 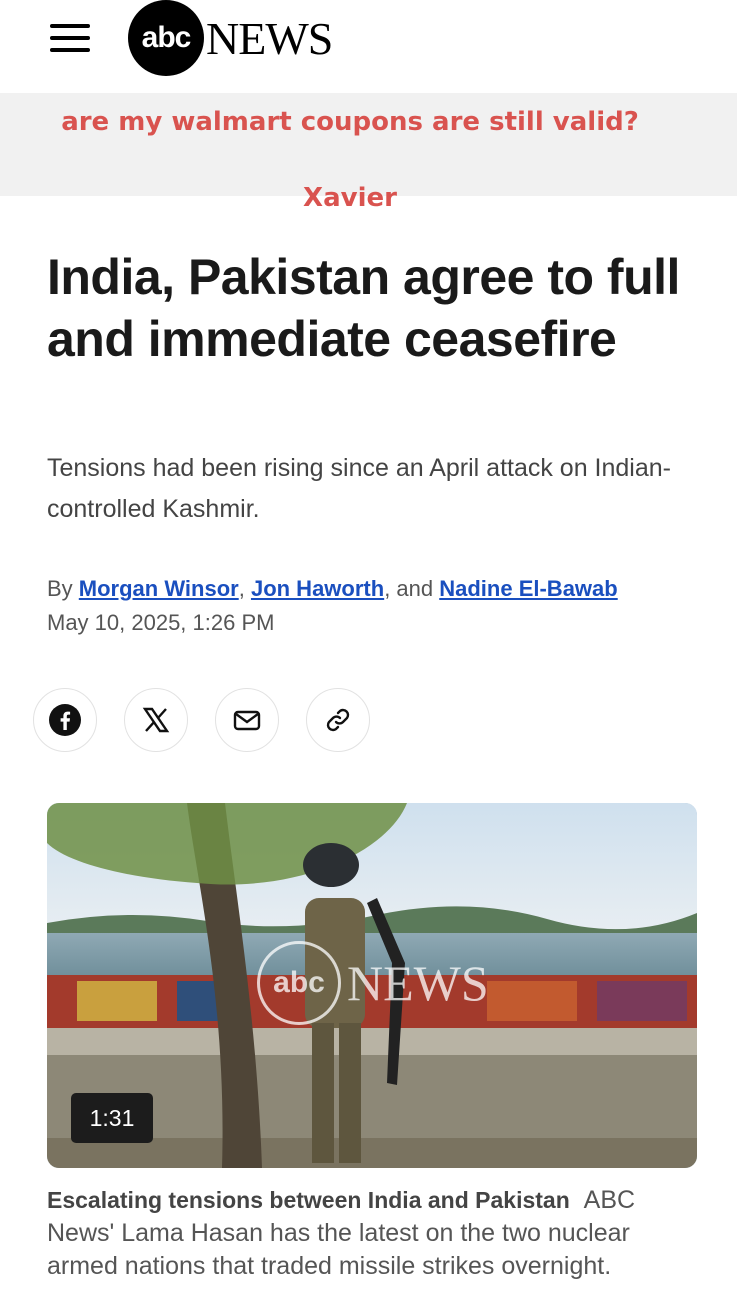 I want to click on author-link: Jon Haworth, so click(x=317, y=588).